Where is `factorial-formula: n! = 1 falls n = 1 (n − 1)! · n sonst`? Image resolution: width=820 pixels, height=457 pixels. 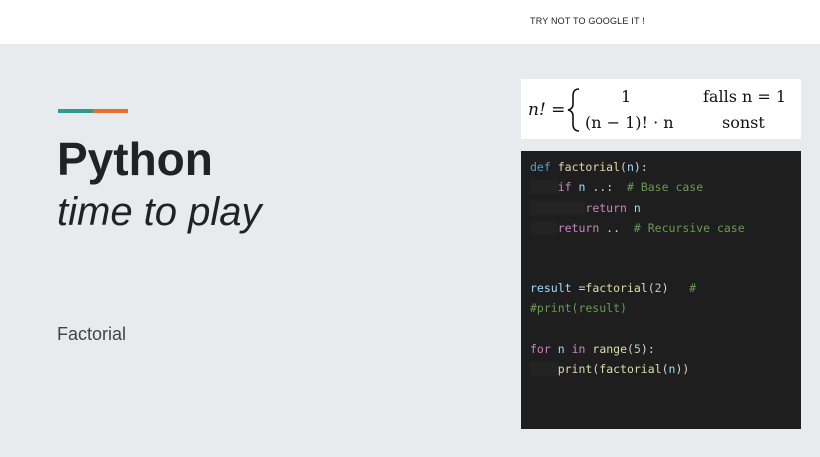
factorial-formula: n! = 1 falls n = 1 (n − 1)! · n sonst is located at coordinates (661, 109).